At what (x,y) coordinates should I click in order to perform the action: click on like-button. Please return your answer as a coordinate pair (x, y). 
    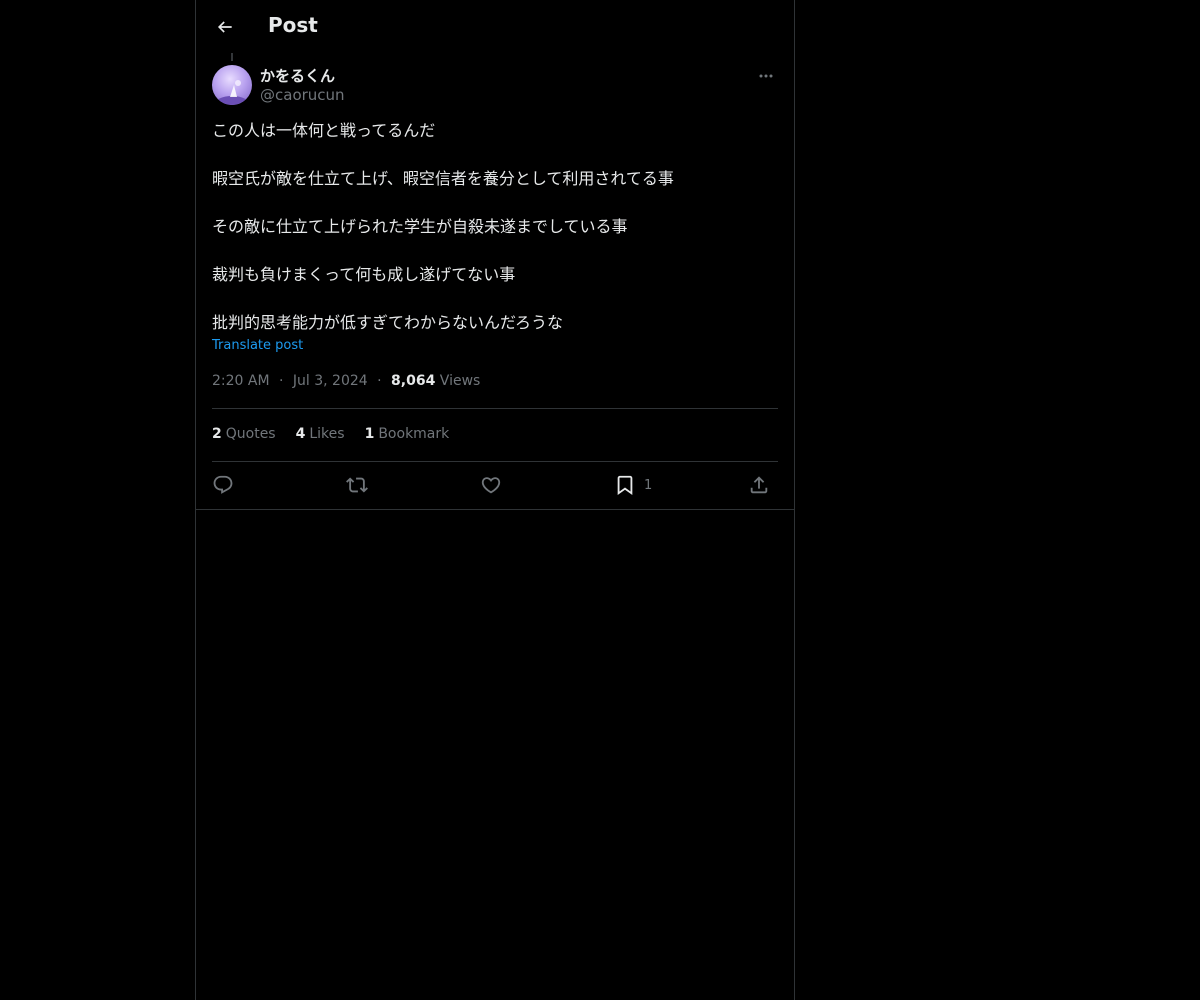
    Looking at the image, I should click on (491, 485).